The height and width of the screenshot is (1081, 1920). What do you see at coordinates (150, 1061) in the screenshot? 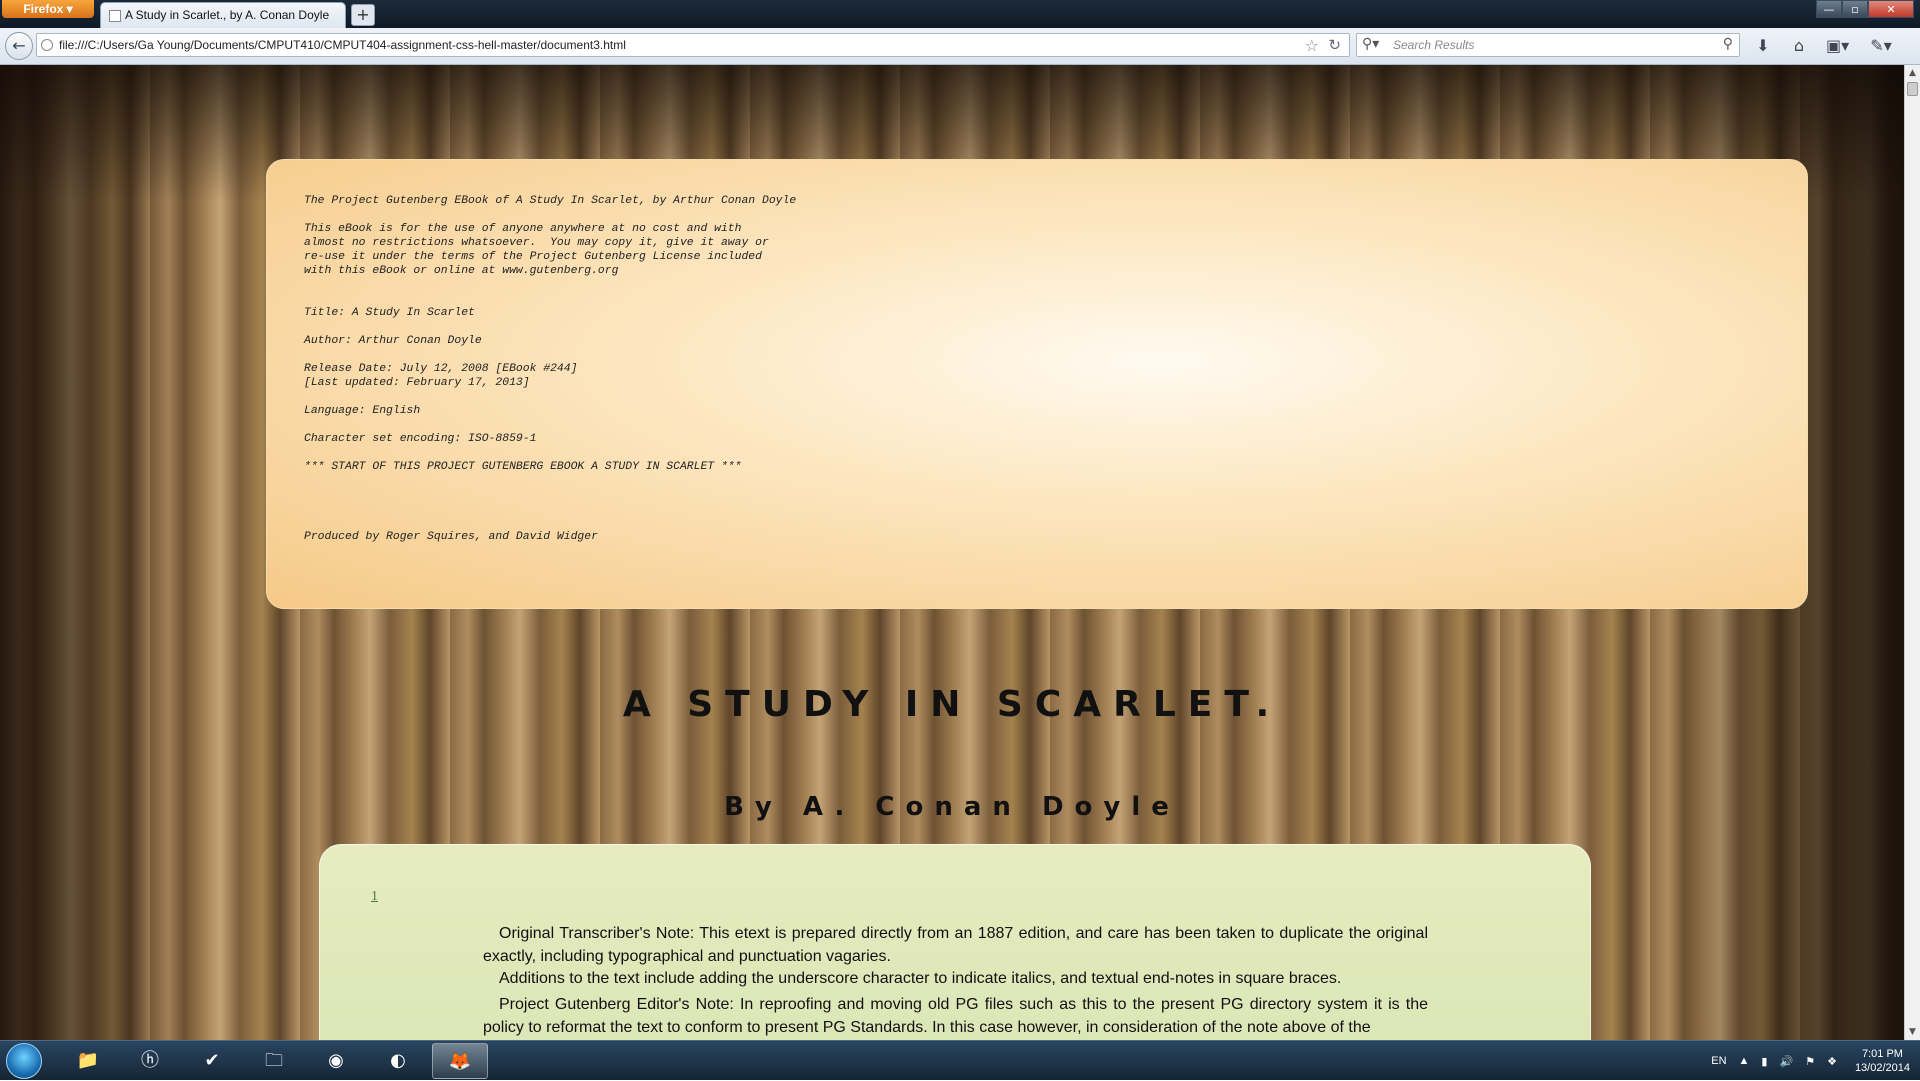
I see `hp-icon: ⓗ` at bounding box center [150, 1061].